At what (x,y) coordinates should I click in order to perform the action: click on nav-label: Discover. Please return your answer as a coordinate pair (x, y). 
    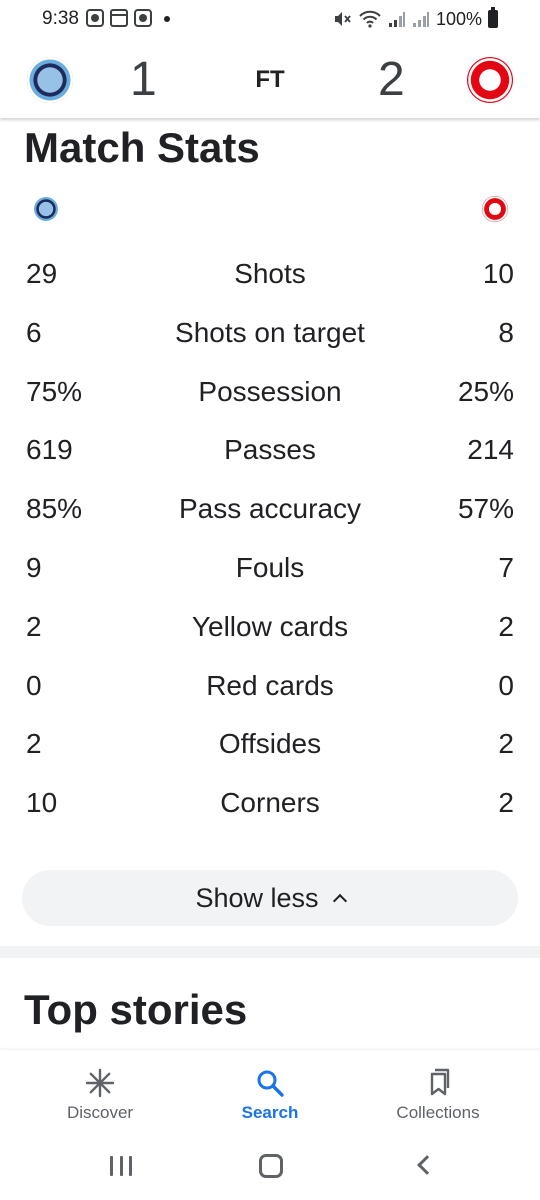
    Looking at the image, I should click on (100, 1112).